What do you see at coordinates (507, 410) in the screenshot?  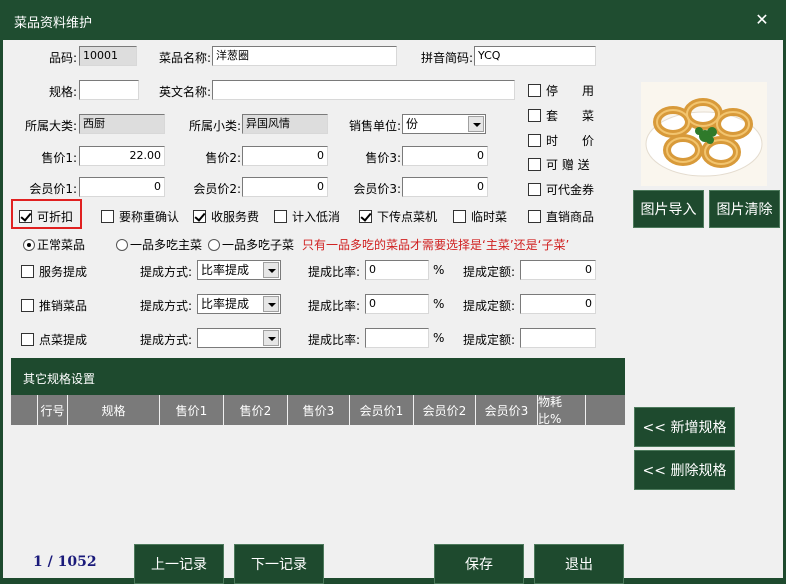 I see `column-header: 会员价3` at bounding box center [507, 410].